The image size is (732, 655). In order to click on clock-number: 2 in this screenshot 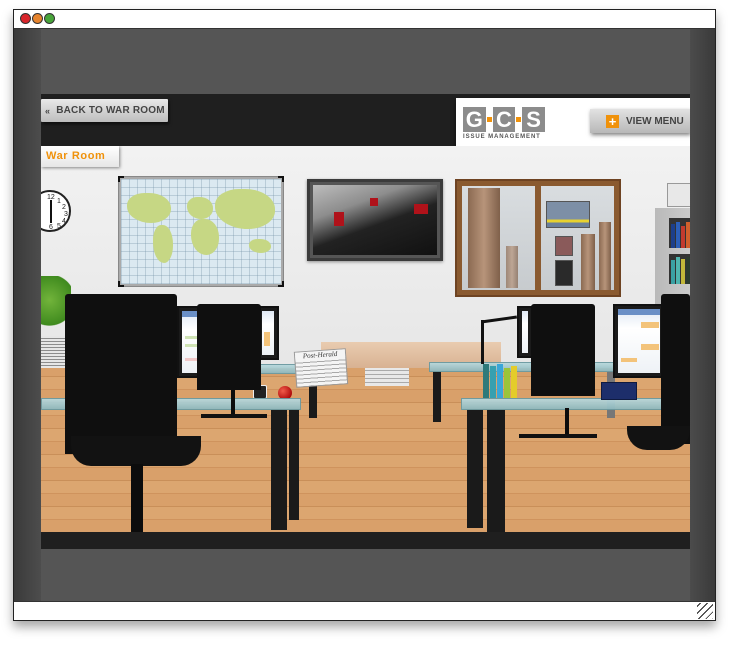, I will do `click(64, 207)`.